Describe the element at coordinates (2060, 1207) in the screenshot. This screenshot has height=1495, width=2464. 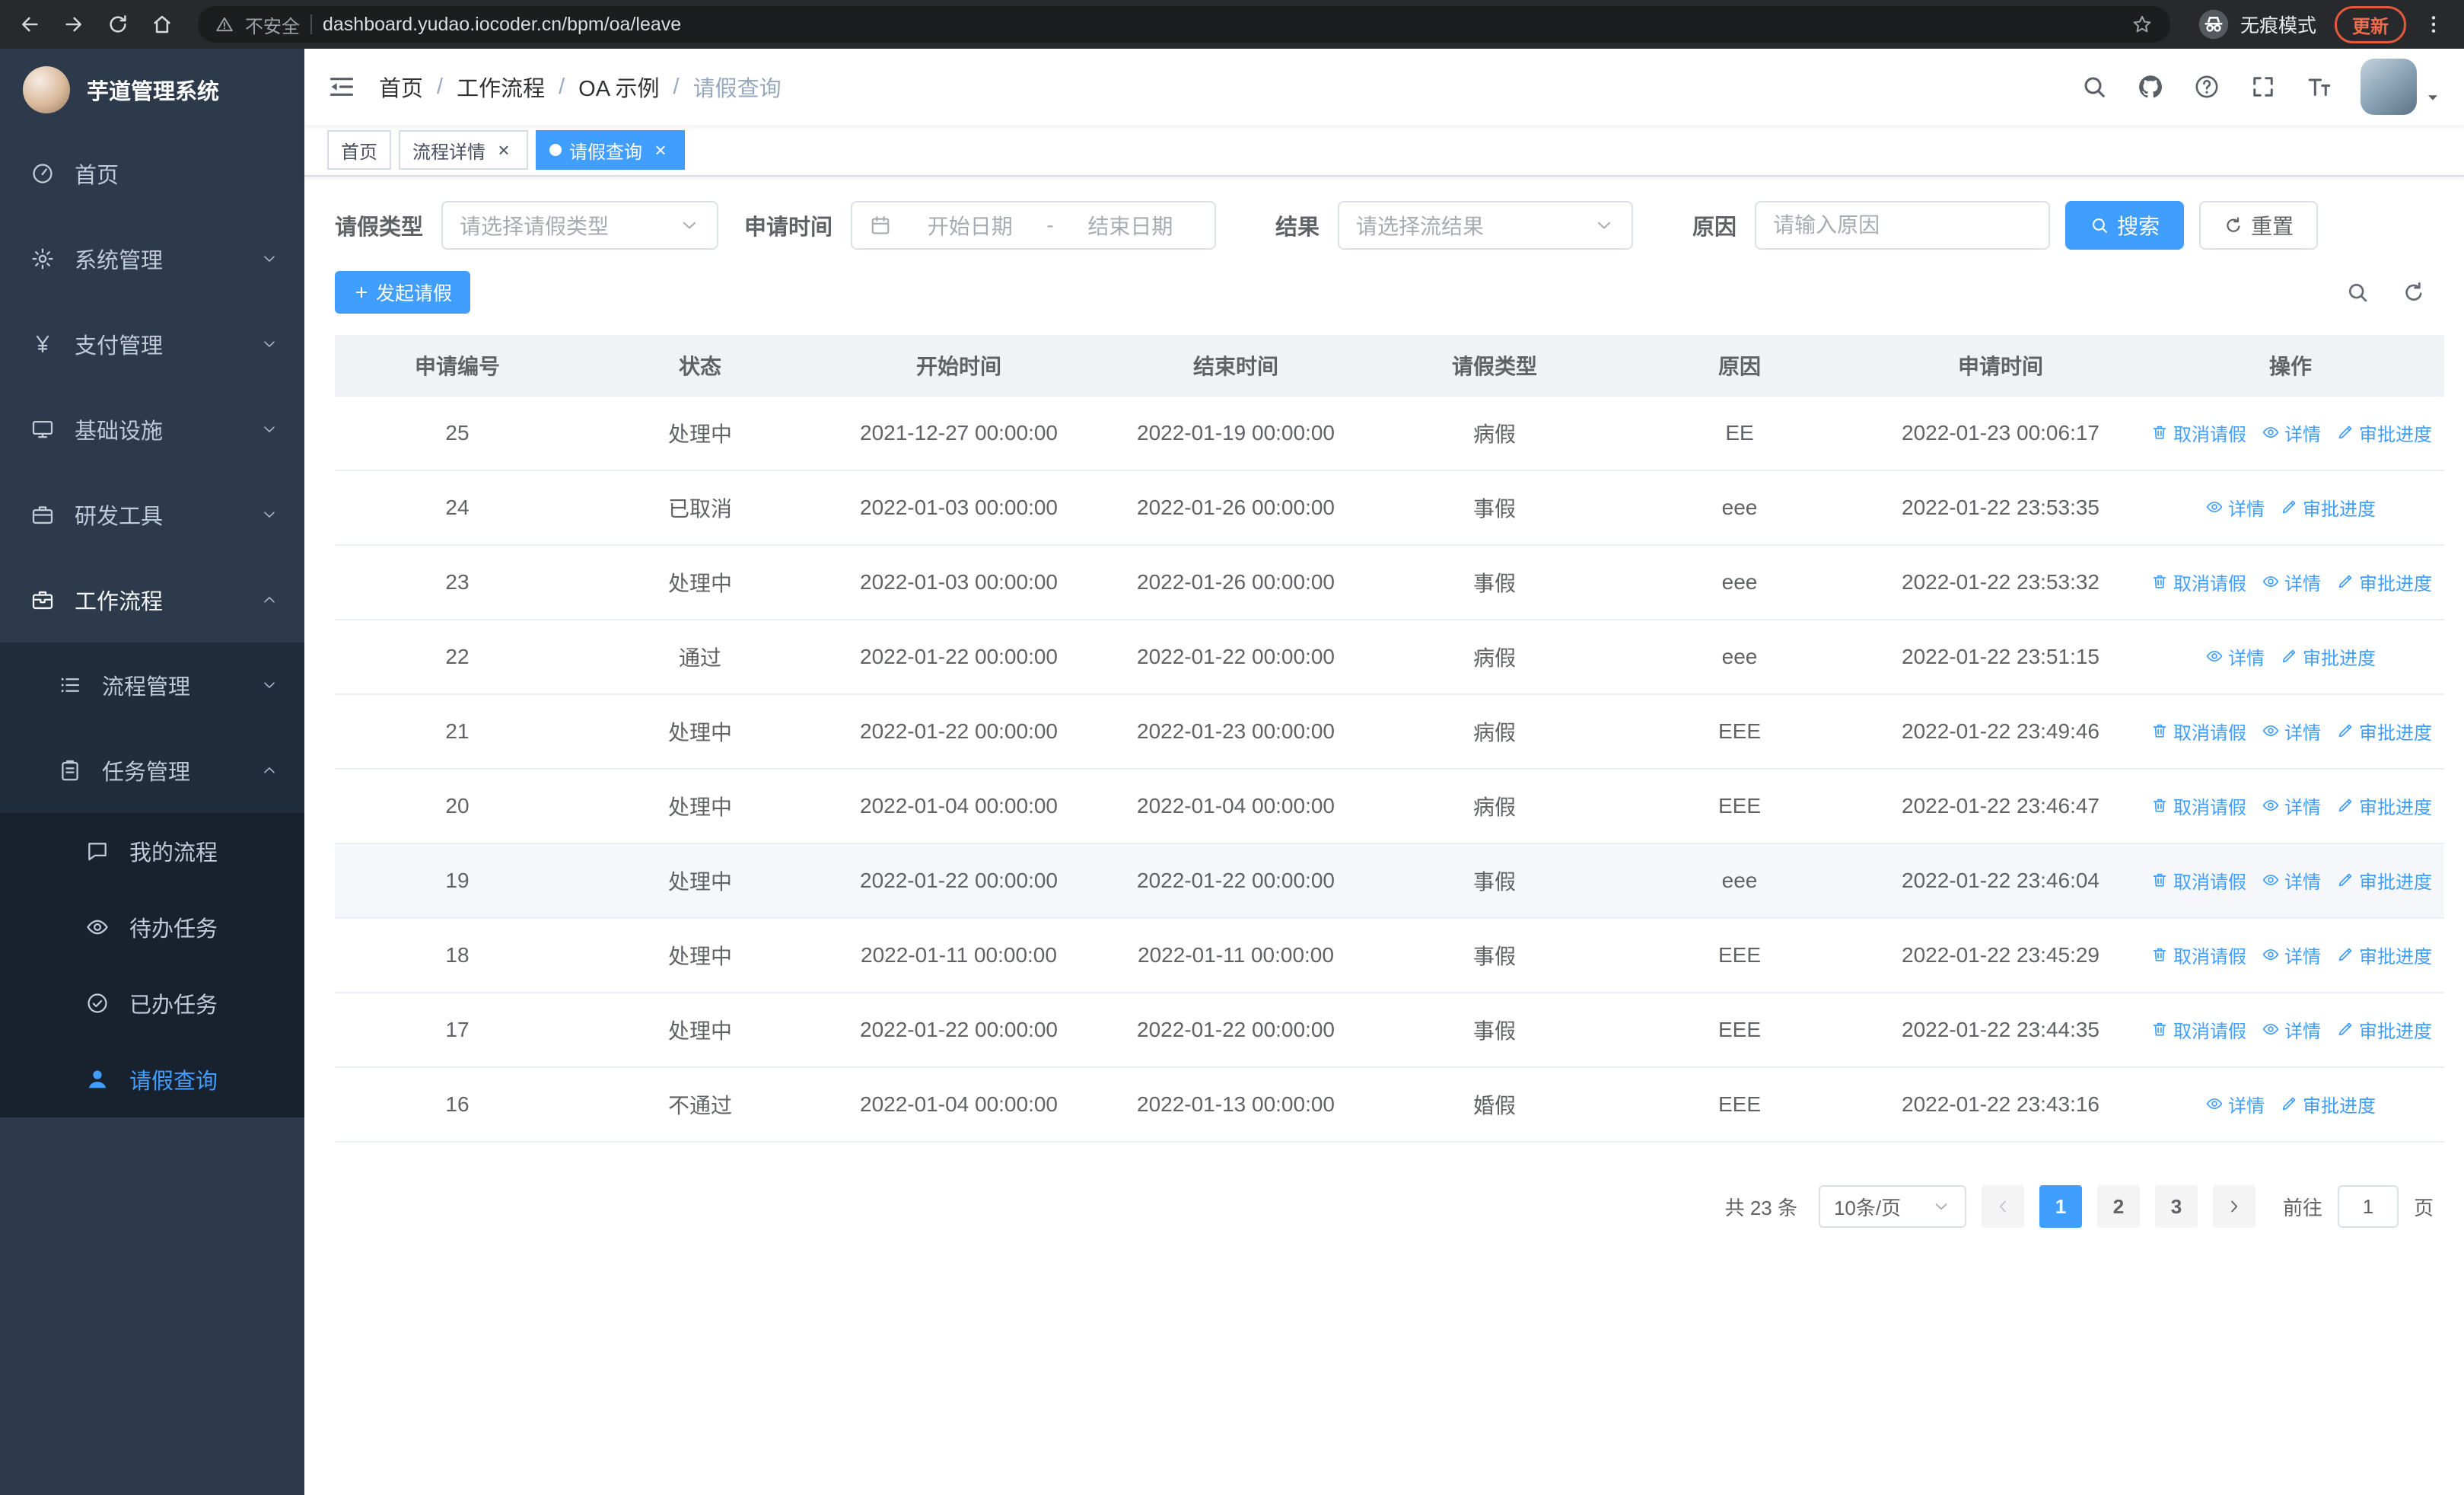
I see `page-button-1: 1` at that location.